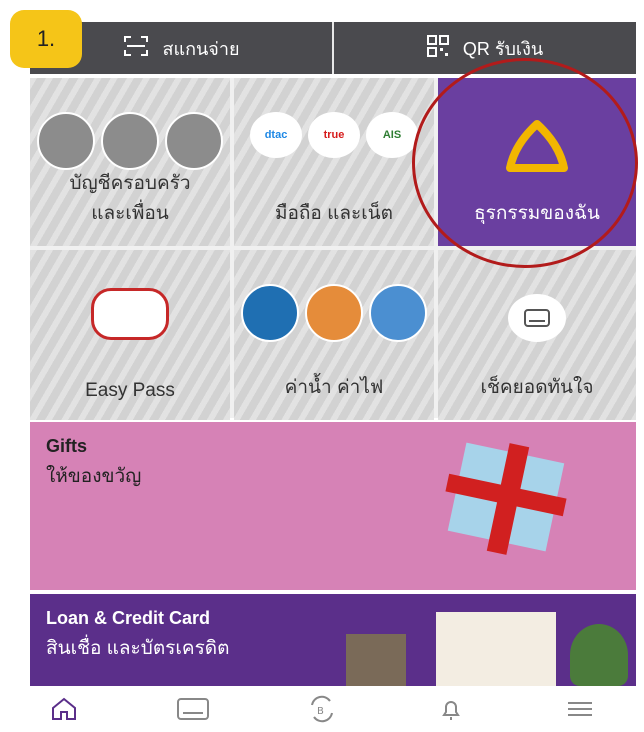 Image resolution: width=644 pixels, height=732 pixels. I want to click on tile-utilities: ค่าน้ำ ค่าไฟ, so click(334, 335).